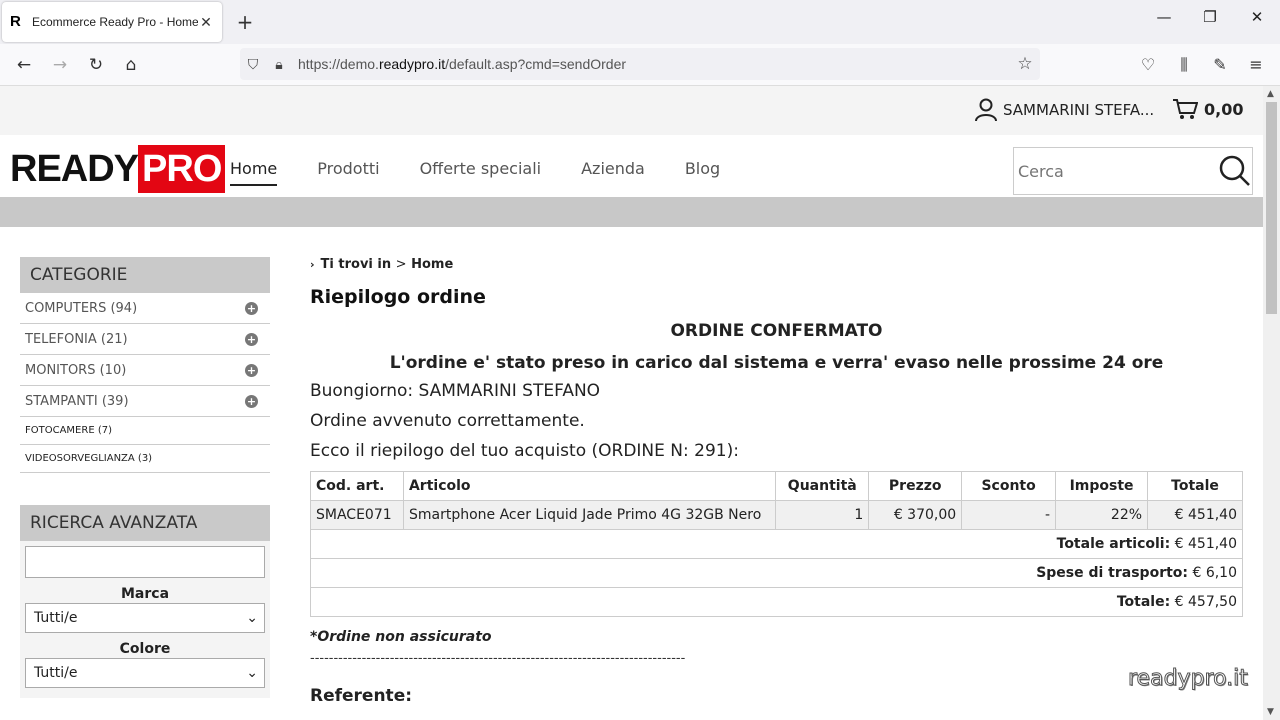  Describe the element at coordinates (1148, 65) in the screenshot. I see `pocket-icon: ♡` at that location.